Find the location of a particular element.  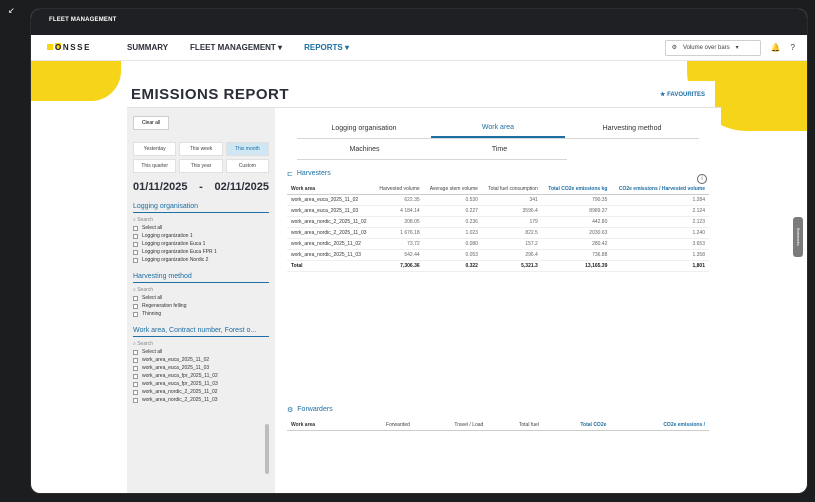

preset-yesterday: Yesterday is located at coordinates (155, 149).